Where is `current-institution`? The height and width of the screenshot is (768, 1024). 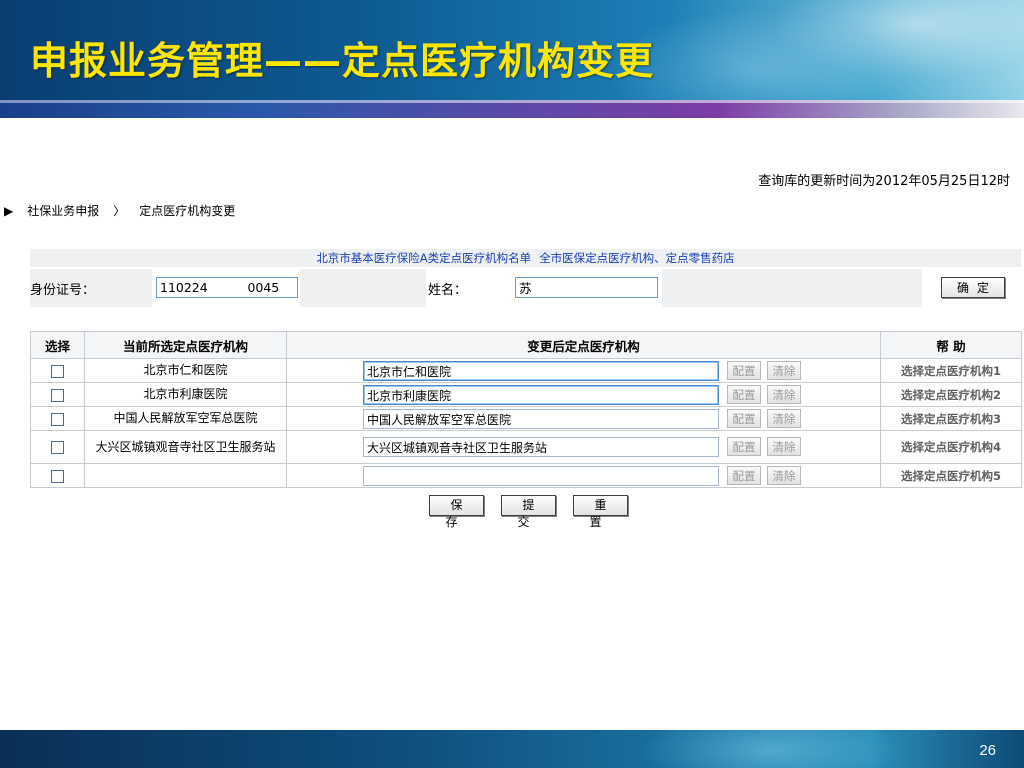
current-institution is located at coordinates (185, 475).